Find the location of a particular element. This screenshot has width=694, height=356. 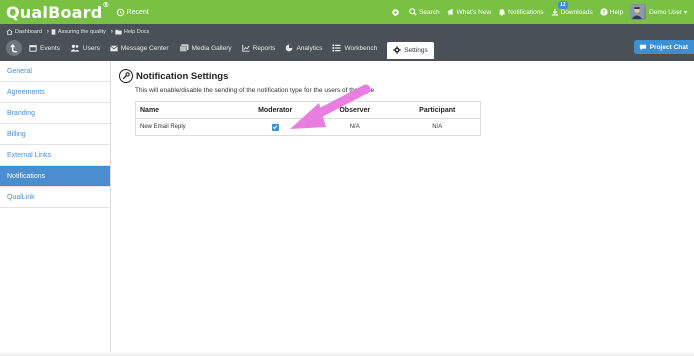

sidebar-item-external-links: External Links is located at coordinates (55, 155).